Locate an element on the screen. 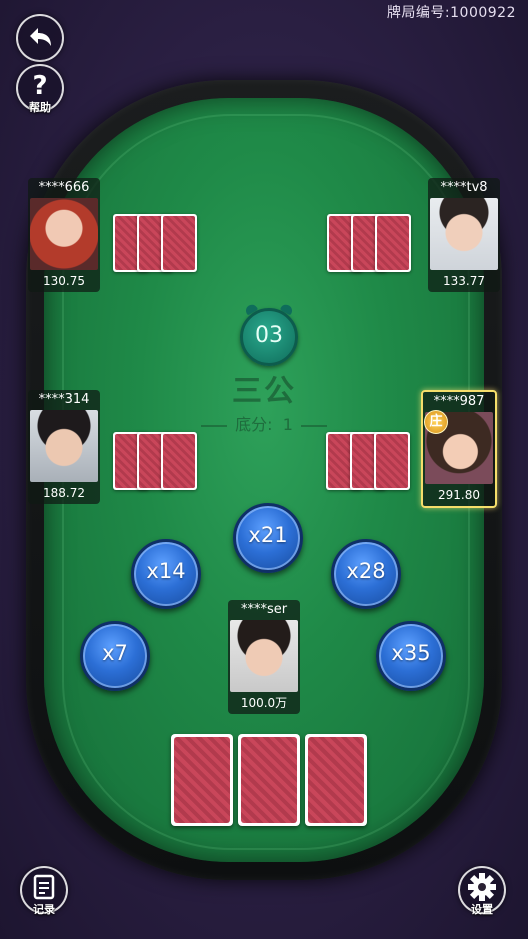  player-score: 291.80 is located at coordinates (459, 495).